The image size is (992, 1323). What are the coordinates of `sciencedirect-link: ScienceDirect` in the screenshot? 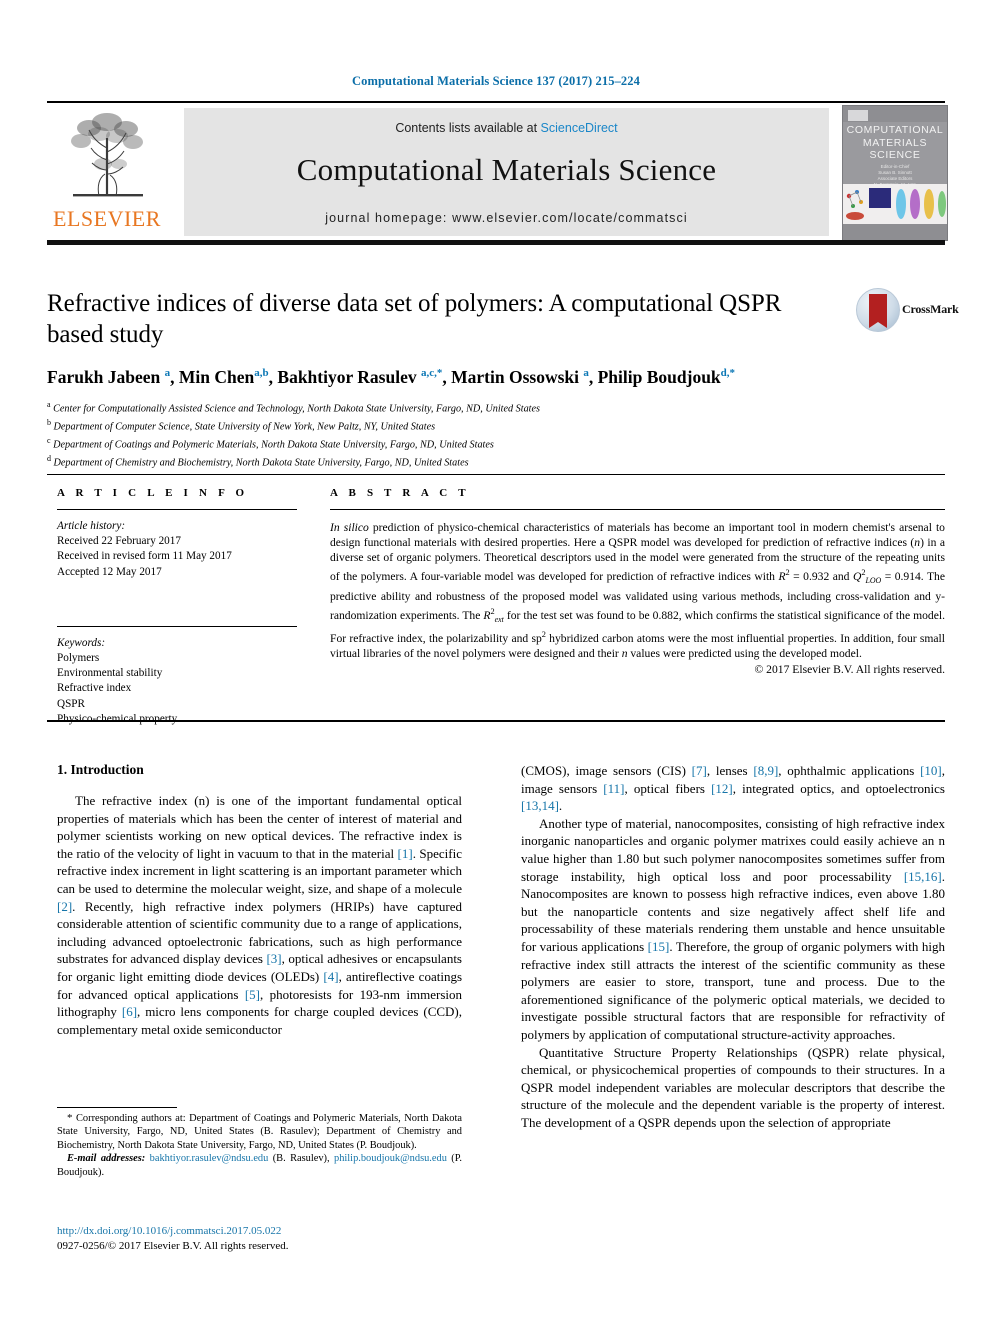 It's located at (579, 128).